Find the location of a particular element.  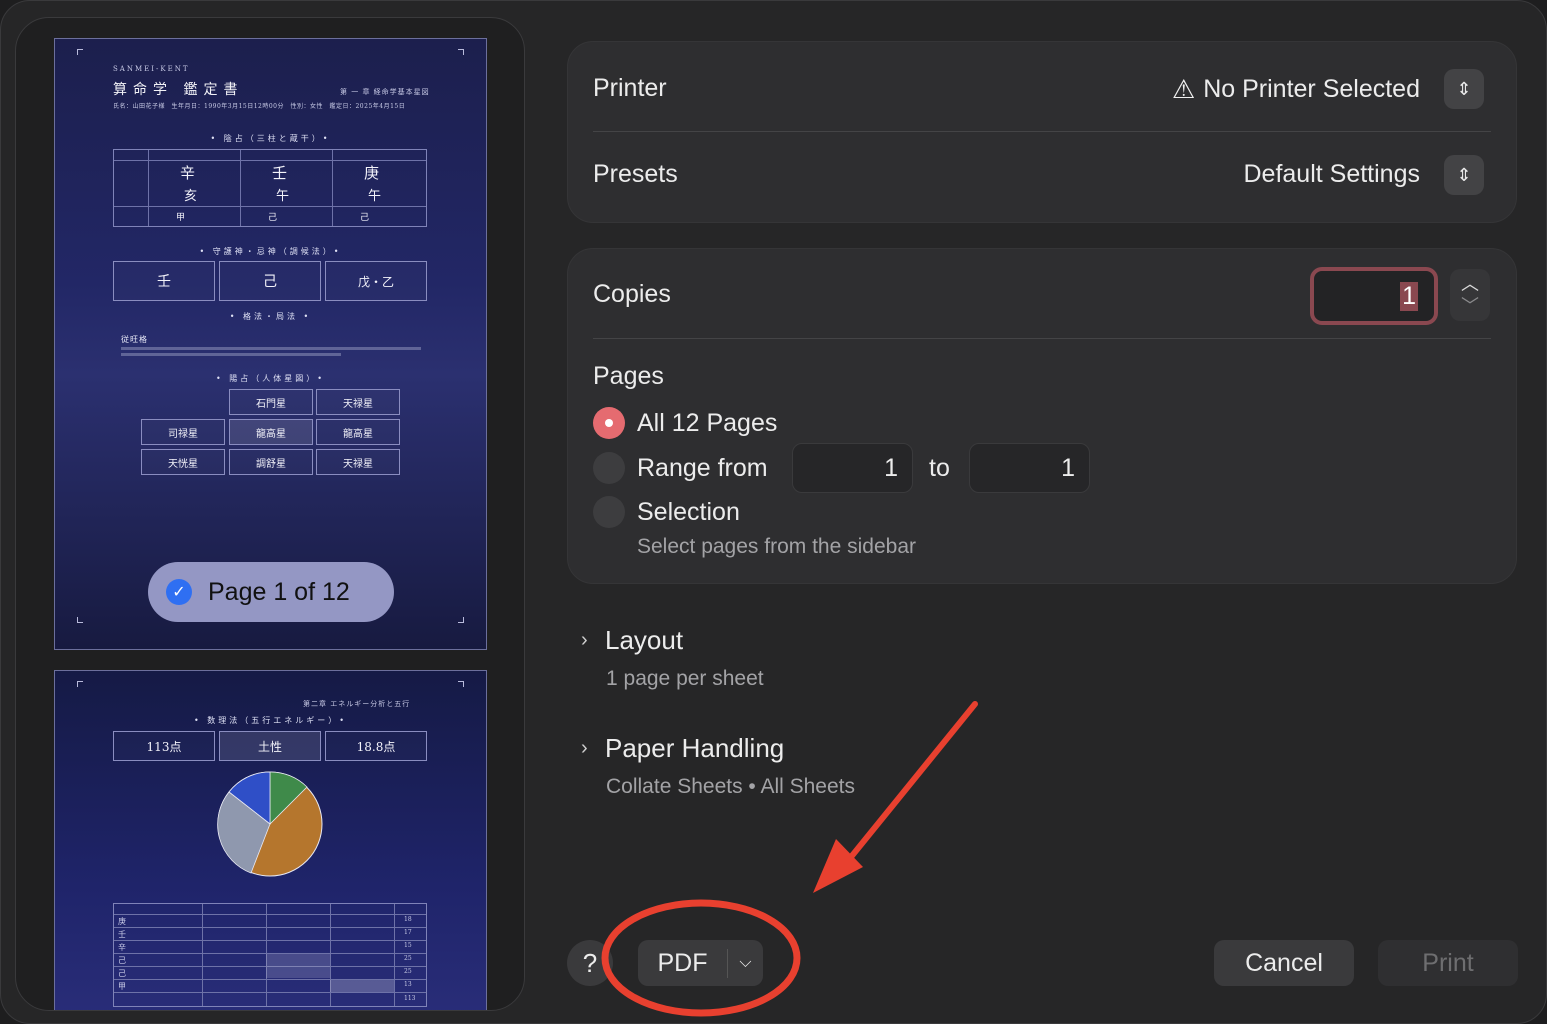

cancel-button: Cancel is located at coordinates (1284, 963).